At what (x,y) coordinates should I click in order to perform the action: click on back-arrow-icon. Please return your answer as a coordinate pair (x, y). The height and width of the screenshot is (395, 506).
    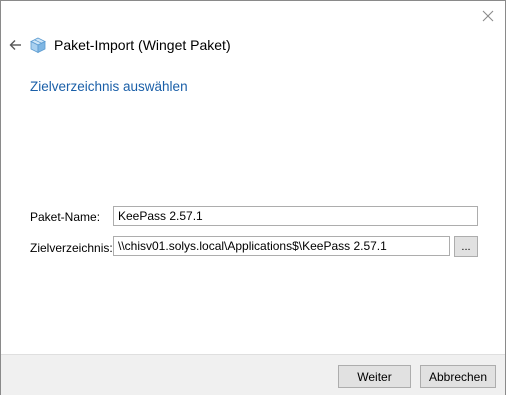
    Looking at the image, I should click on (15, 45).